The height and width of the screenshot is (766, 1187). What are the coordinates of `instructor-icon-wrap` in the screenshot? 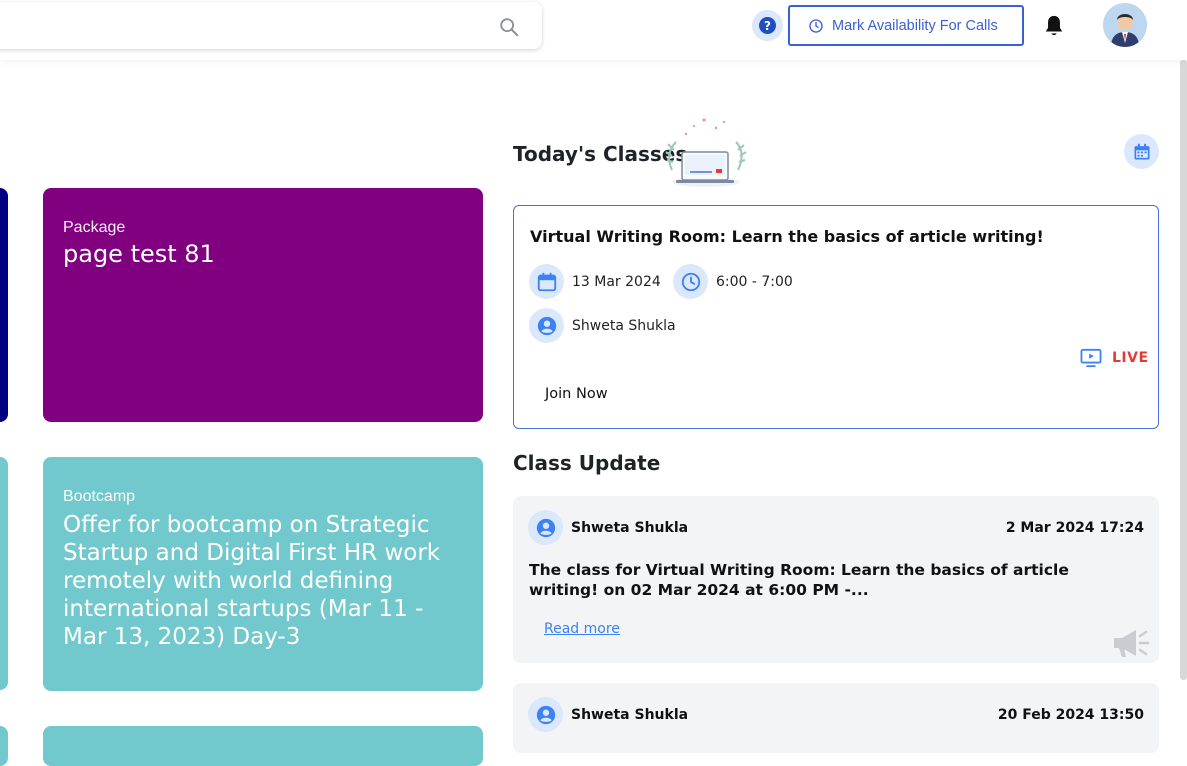 It's located at (546, 325).